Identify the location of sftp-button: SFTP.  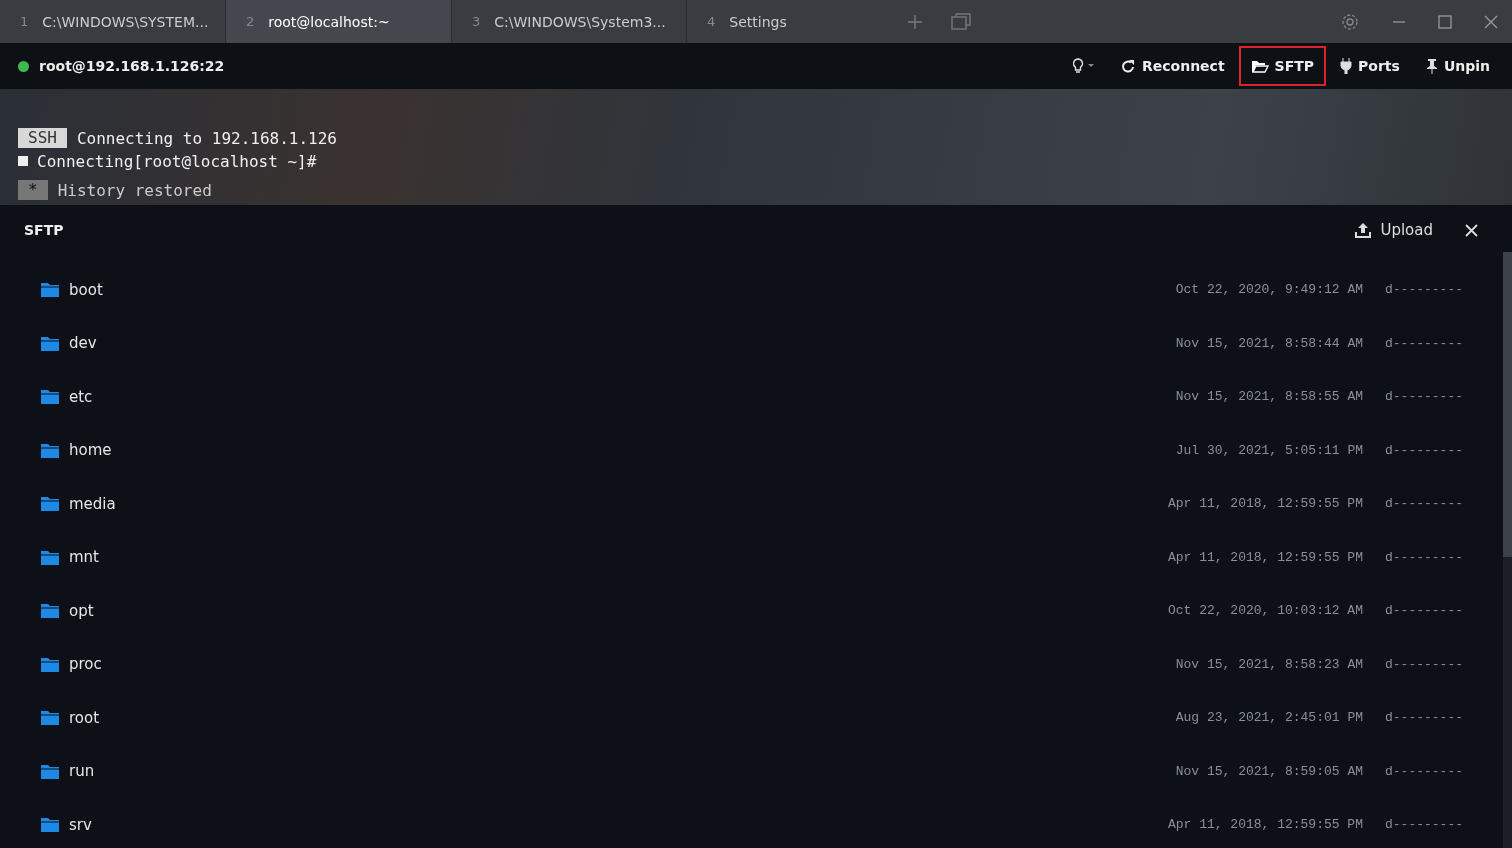
(1282, 66).